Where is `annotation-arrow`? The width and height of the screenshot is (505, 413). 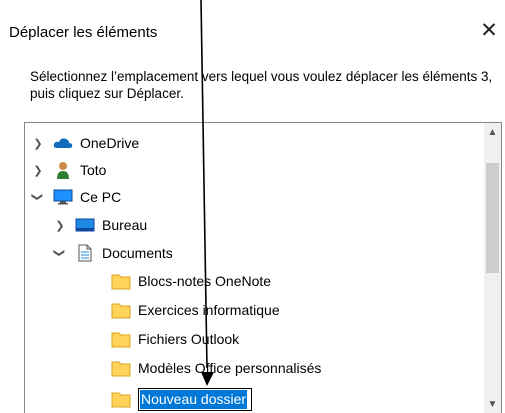 annotation-arrow is located at coordinates (207, 193).